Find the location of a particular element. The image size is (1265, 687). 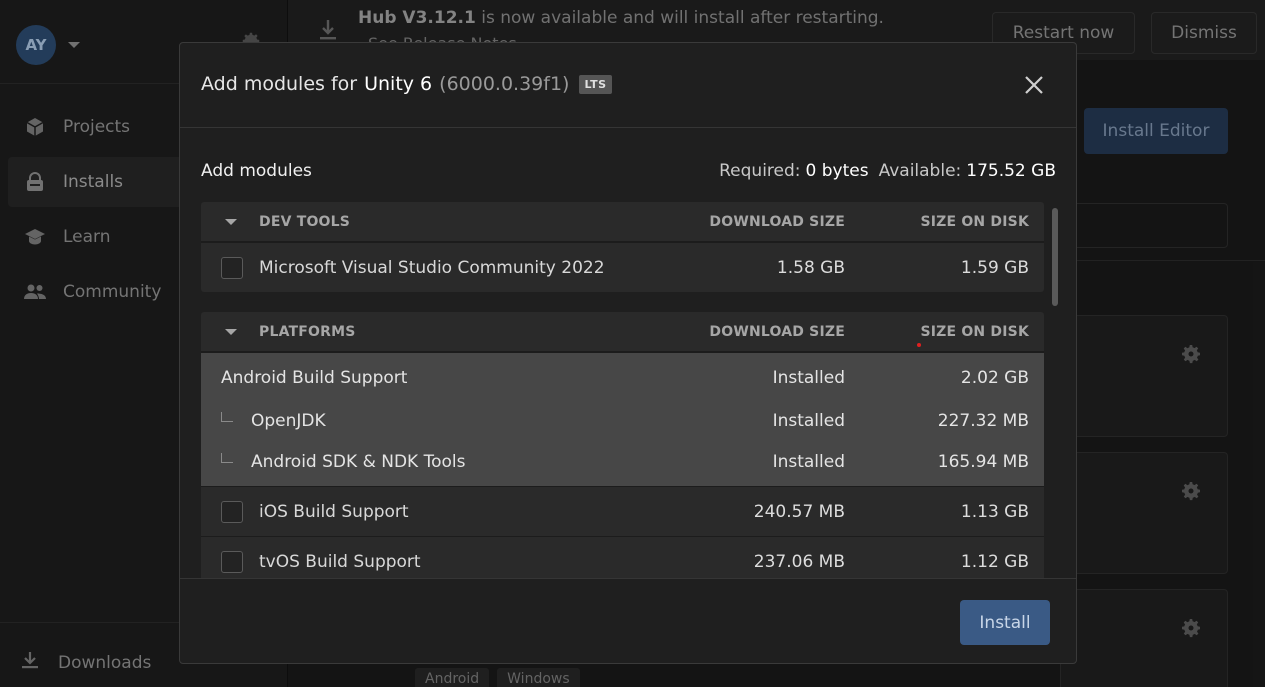

module-name: OpenJDK is located at coordinates (288, 420).